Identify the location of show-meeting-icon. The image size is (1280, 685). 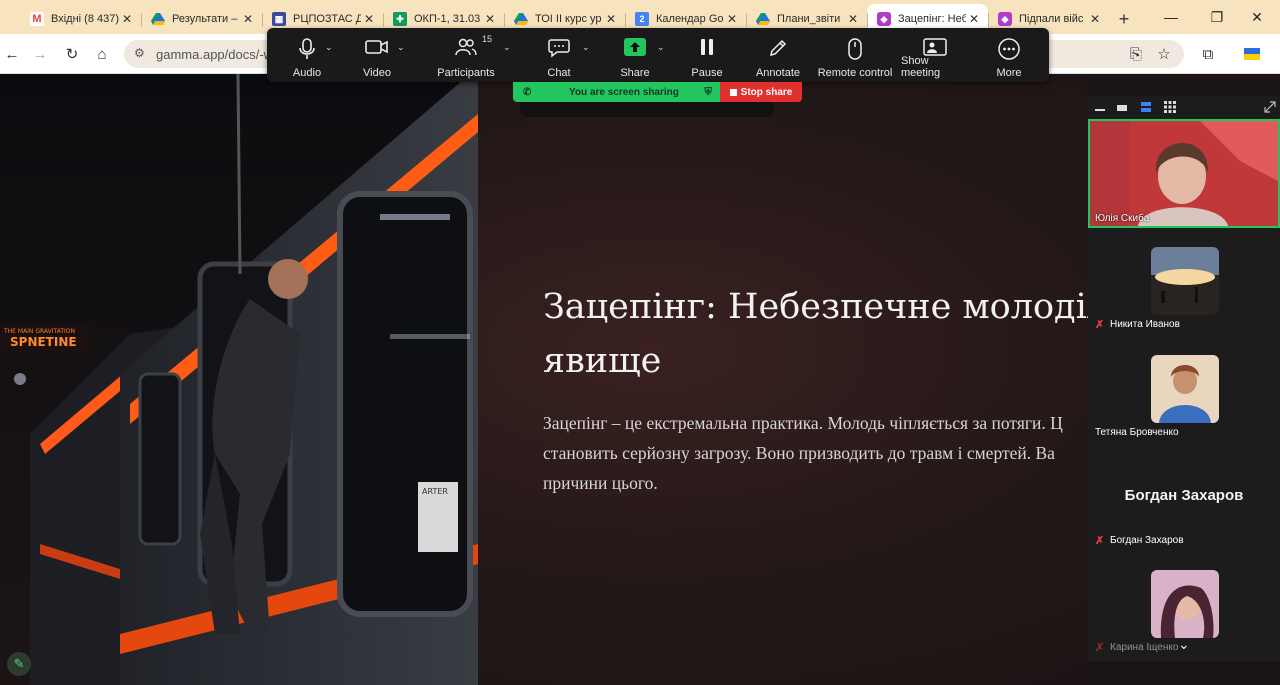
(935, 47).